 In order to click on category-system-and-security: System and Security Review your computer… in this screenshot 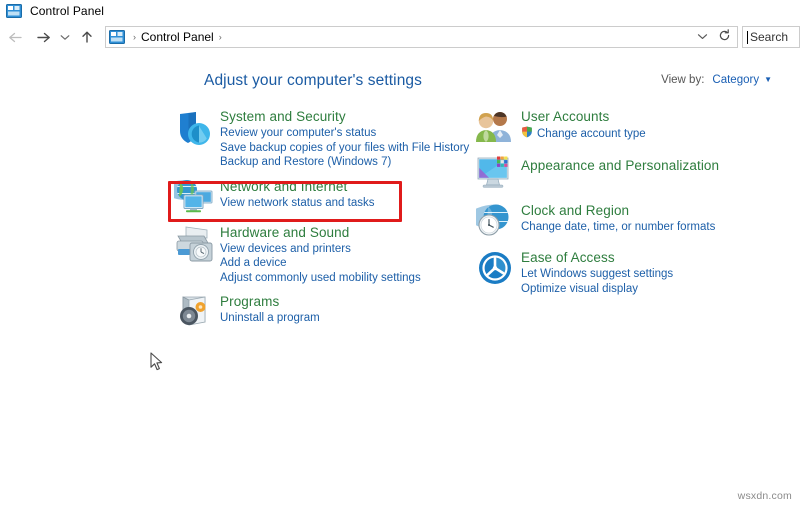, I will do `click(322, 139)`.